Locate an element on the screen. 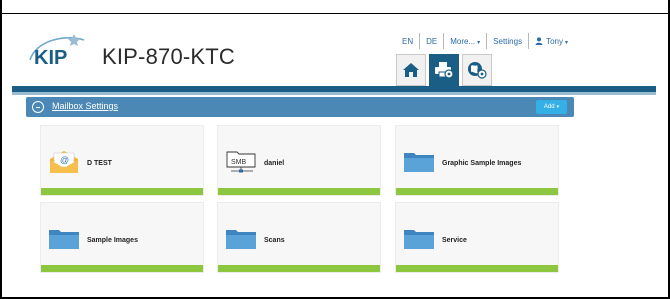 This screenshot has height=299, width=670. collapse-icon is located at coordinates (38, 107).